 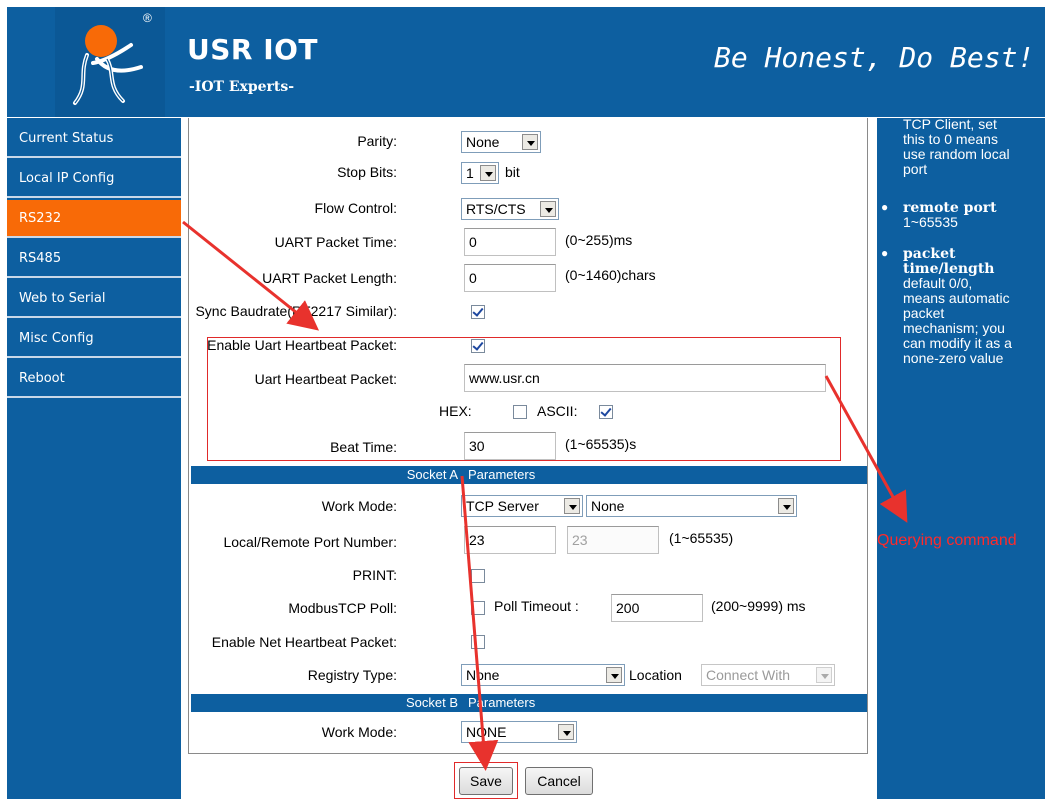 I want to click on socket-b-parameters: Parameters, so click(x=502, y=702).